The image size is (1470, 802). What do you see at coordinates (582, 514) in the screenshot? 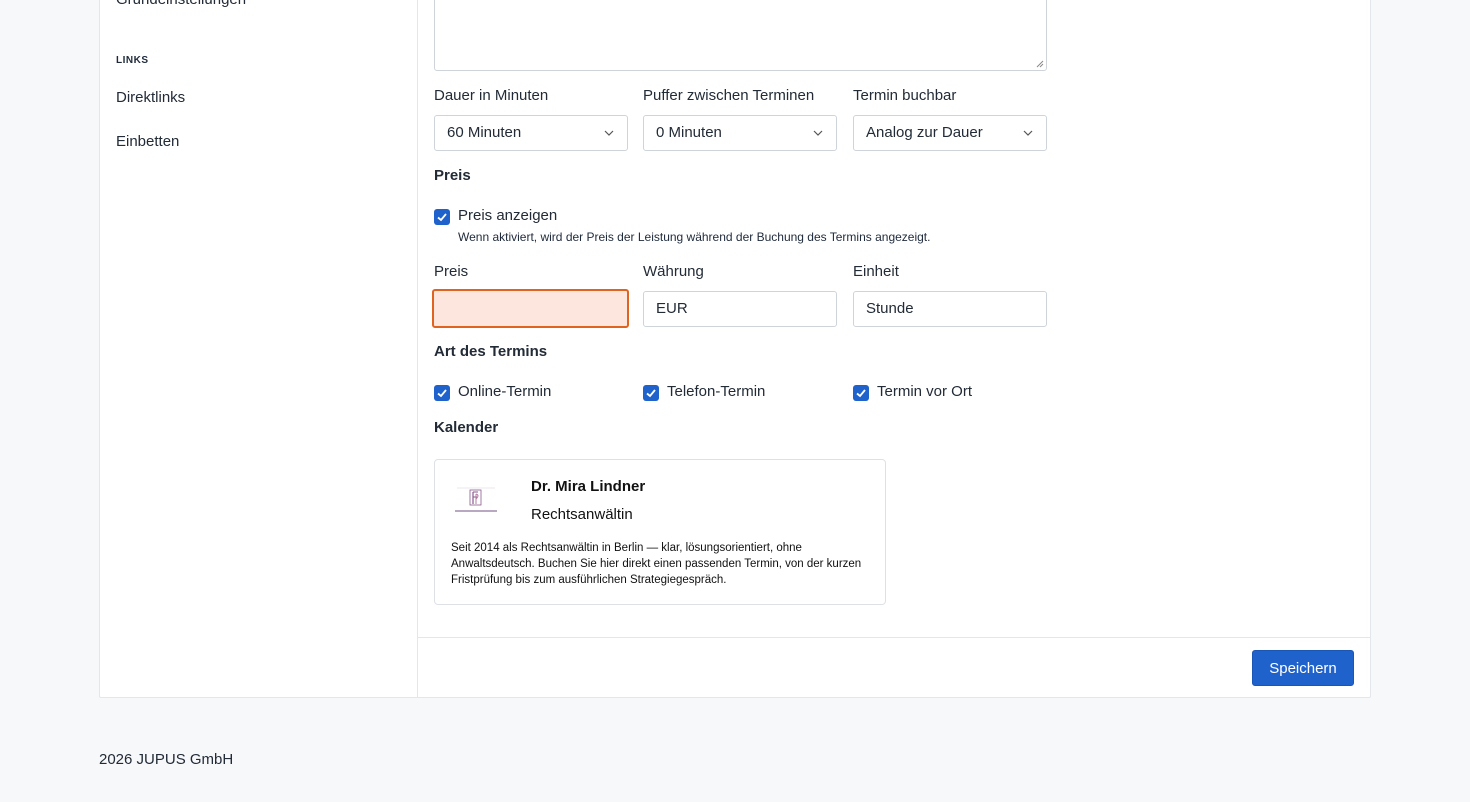
I see `profile-role: Rechtsanwältin` at bounding box center [582, 514].